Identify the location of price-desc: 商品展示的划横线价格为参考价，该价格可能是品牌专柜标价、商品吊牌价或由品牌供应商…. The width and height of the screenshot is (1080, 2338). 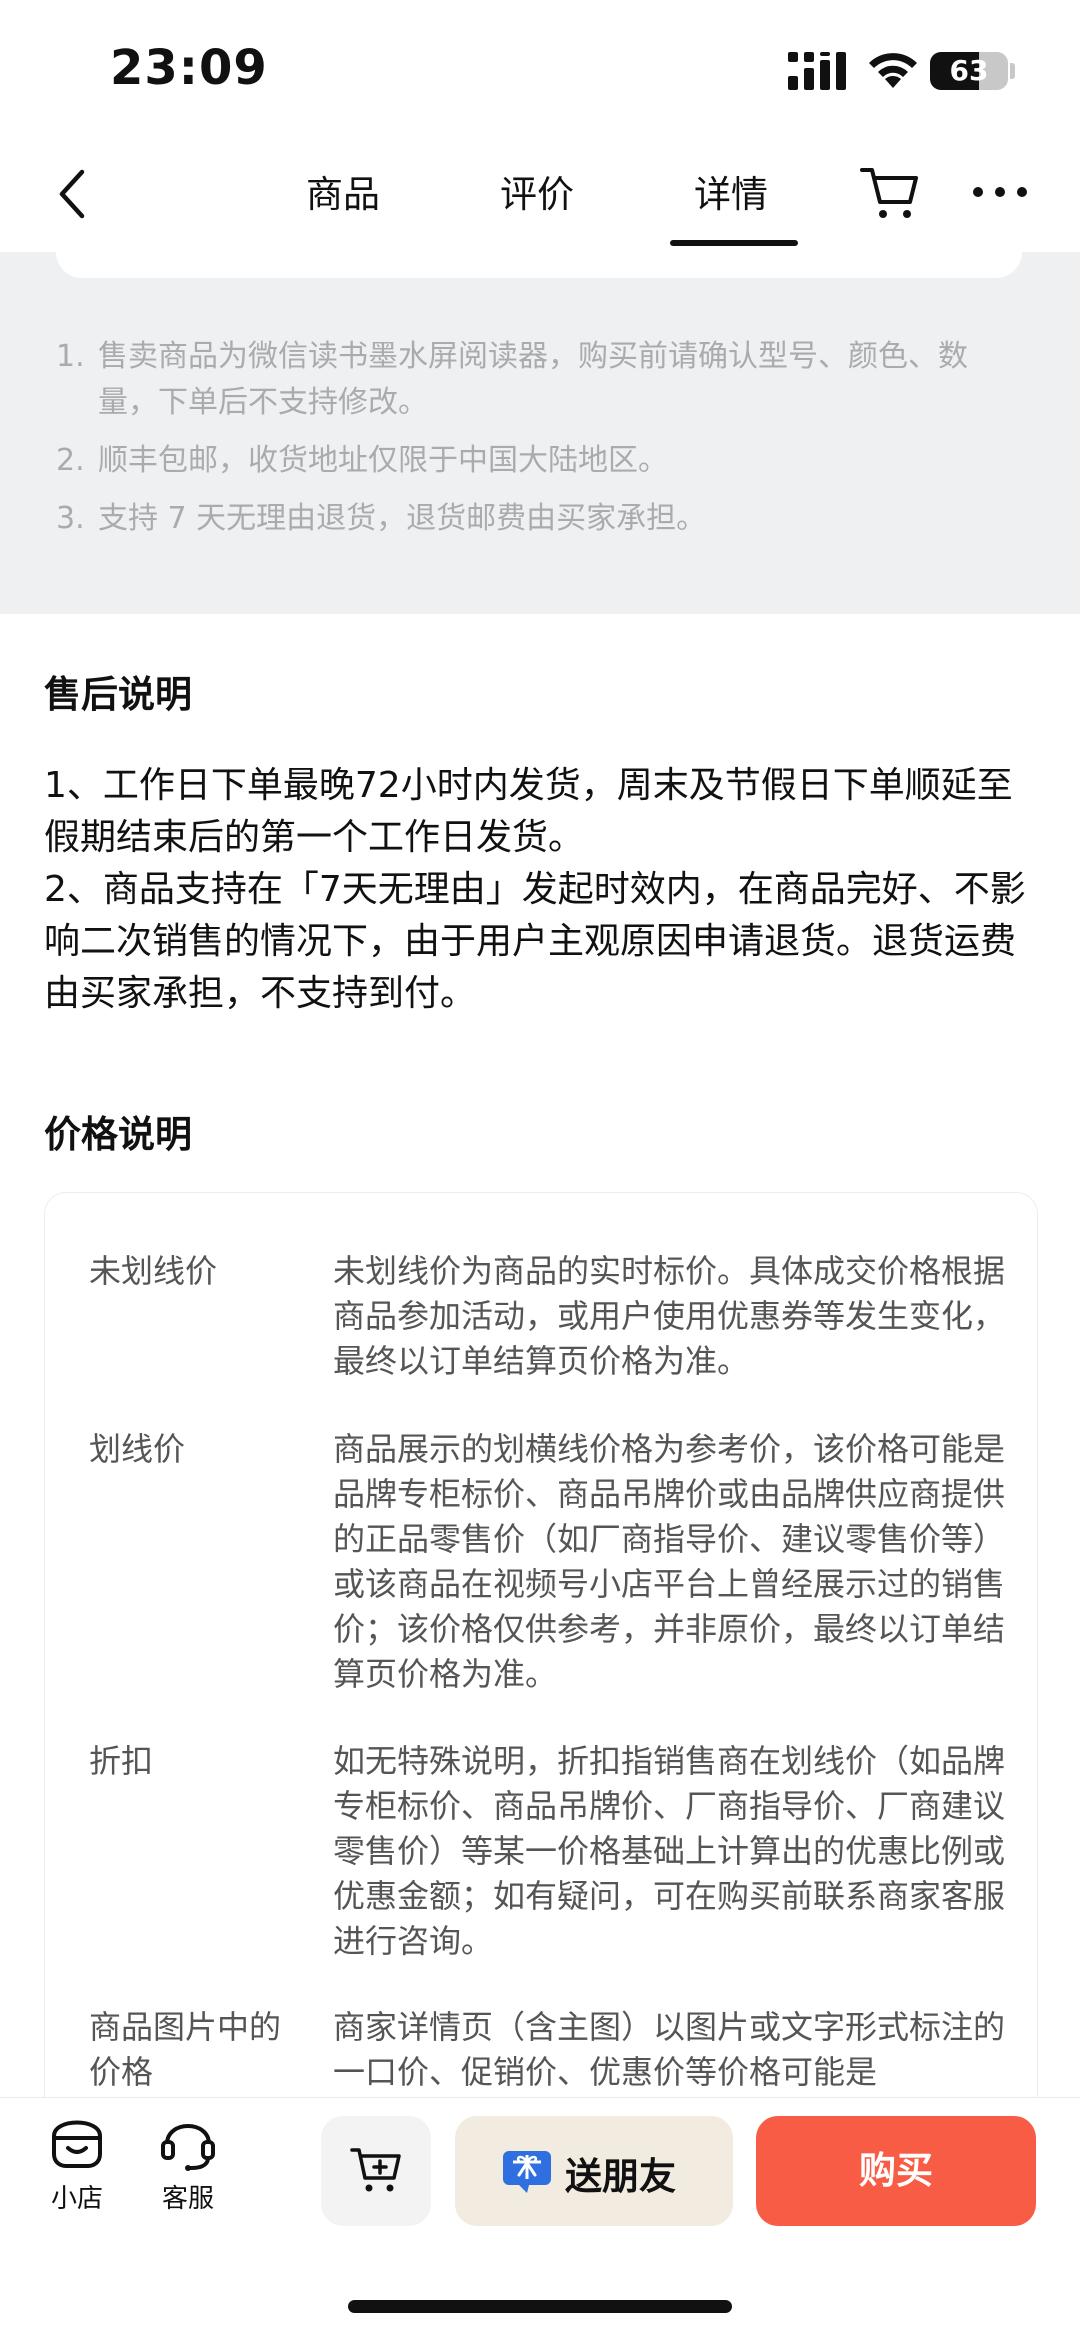
(669, 1561).